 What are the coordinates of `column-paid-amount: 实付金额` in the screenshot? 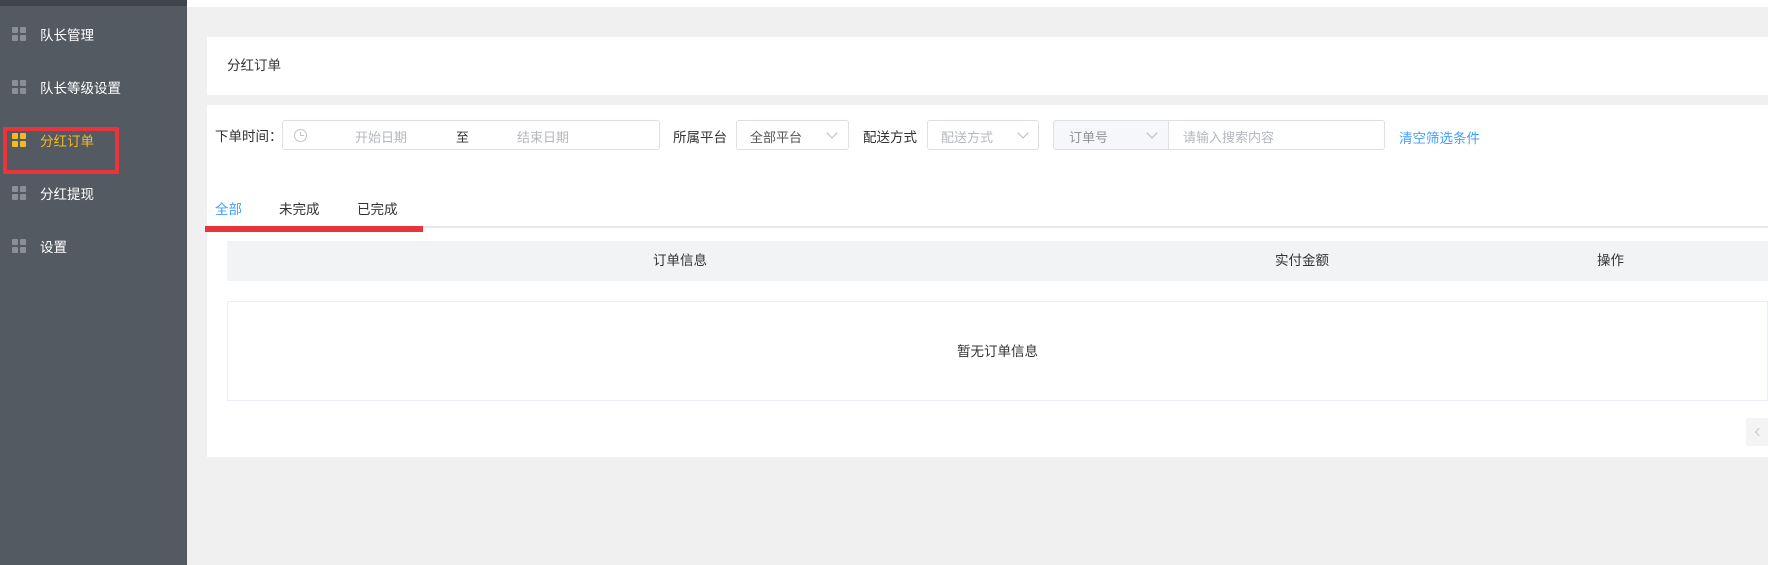 It's located at (1302, 261).